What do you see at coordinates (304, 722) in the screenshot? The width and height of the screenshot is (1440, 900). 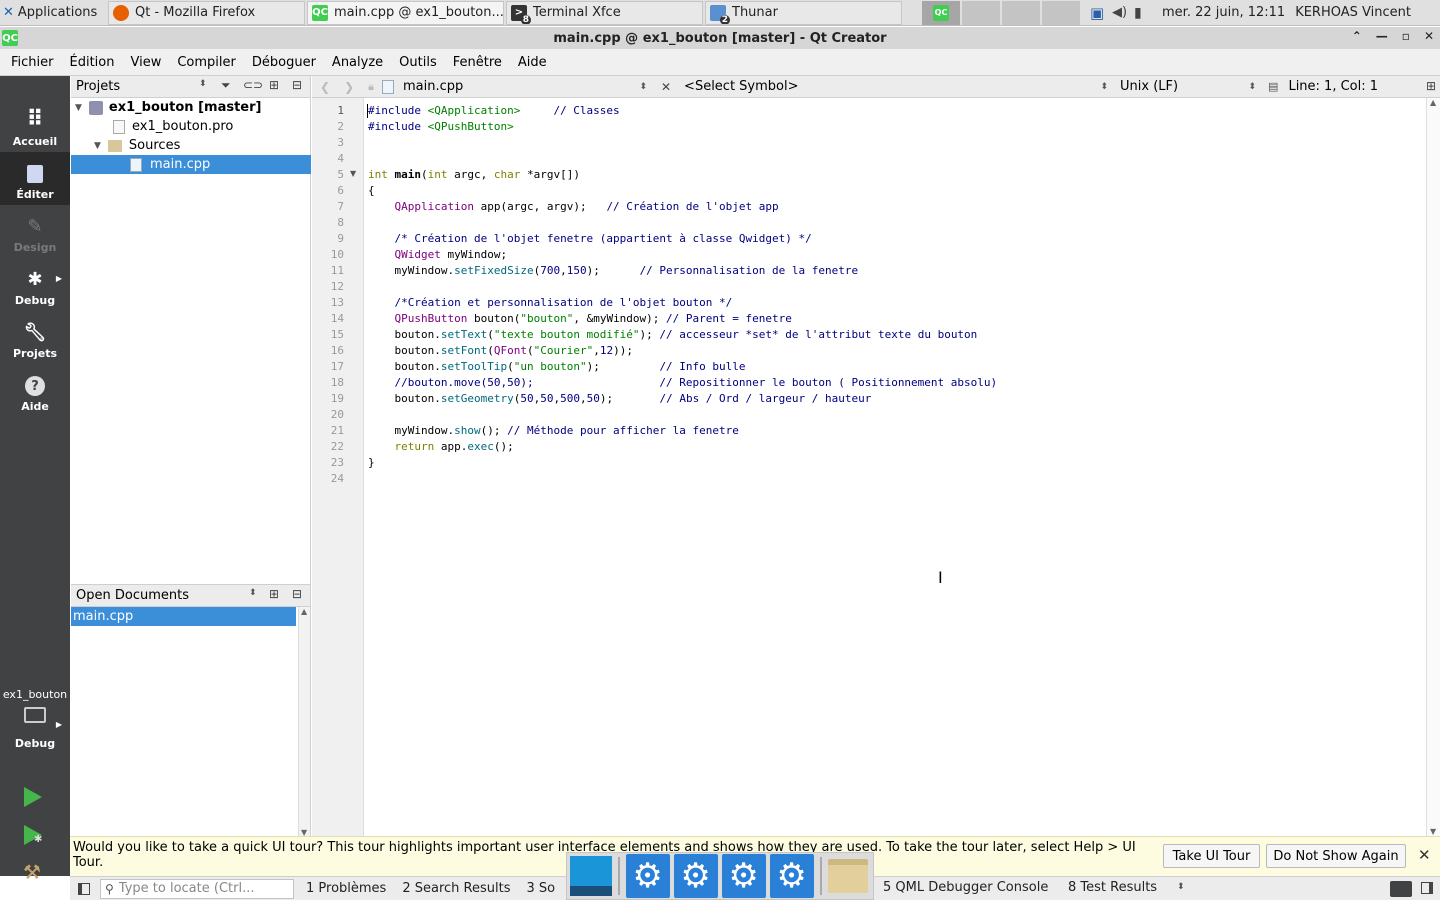 I see `scrollbar: ▲ ▼` at bounding box center [304, 722].